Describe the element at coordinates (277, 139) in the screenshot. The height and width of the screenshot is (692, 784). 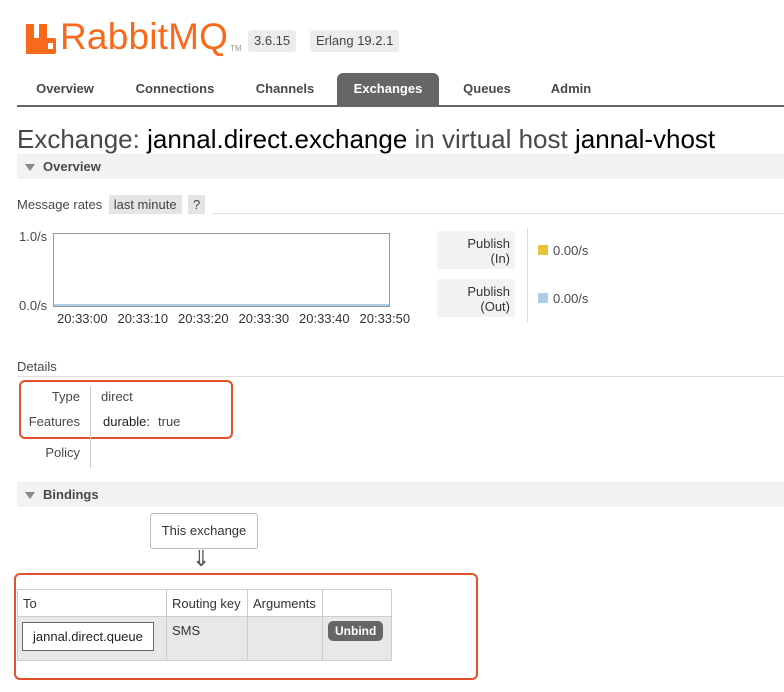
I see `exchange-name: jannal.direct.exchange` at that location.